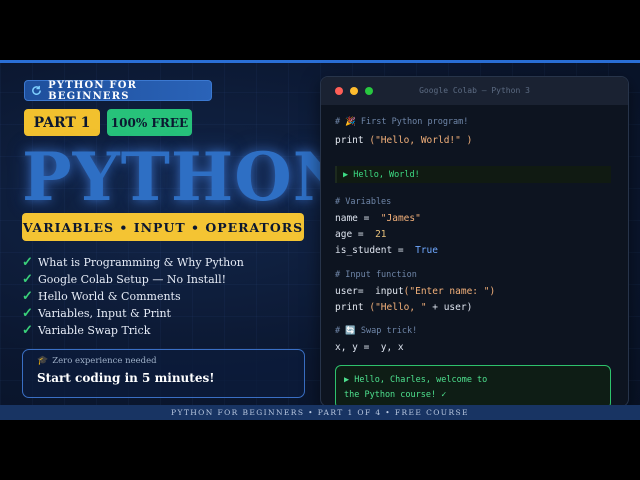 The height and width of the screenshot is (480, 640). What do you see at coordinates (36, 91) in the screenshot?
I see `refresh-icon` at bounding box center [36, 91].